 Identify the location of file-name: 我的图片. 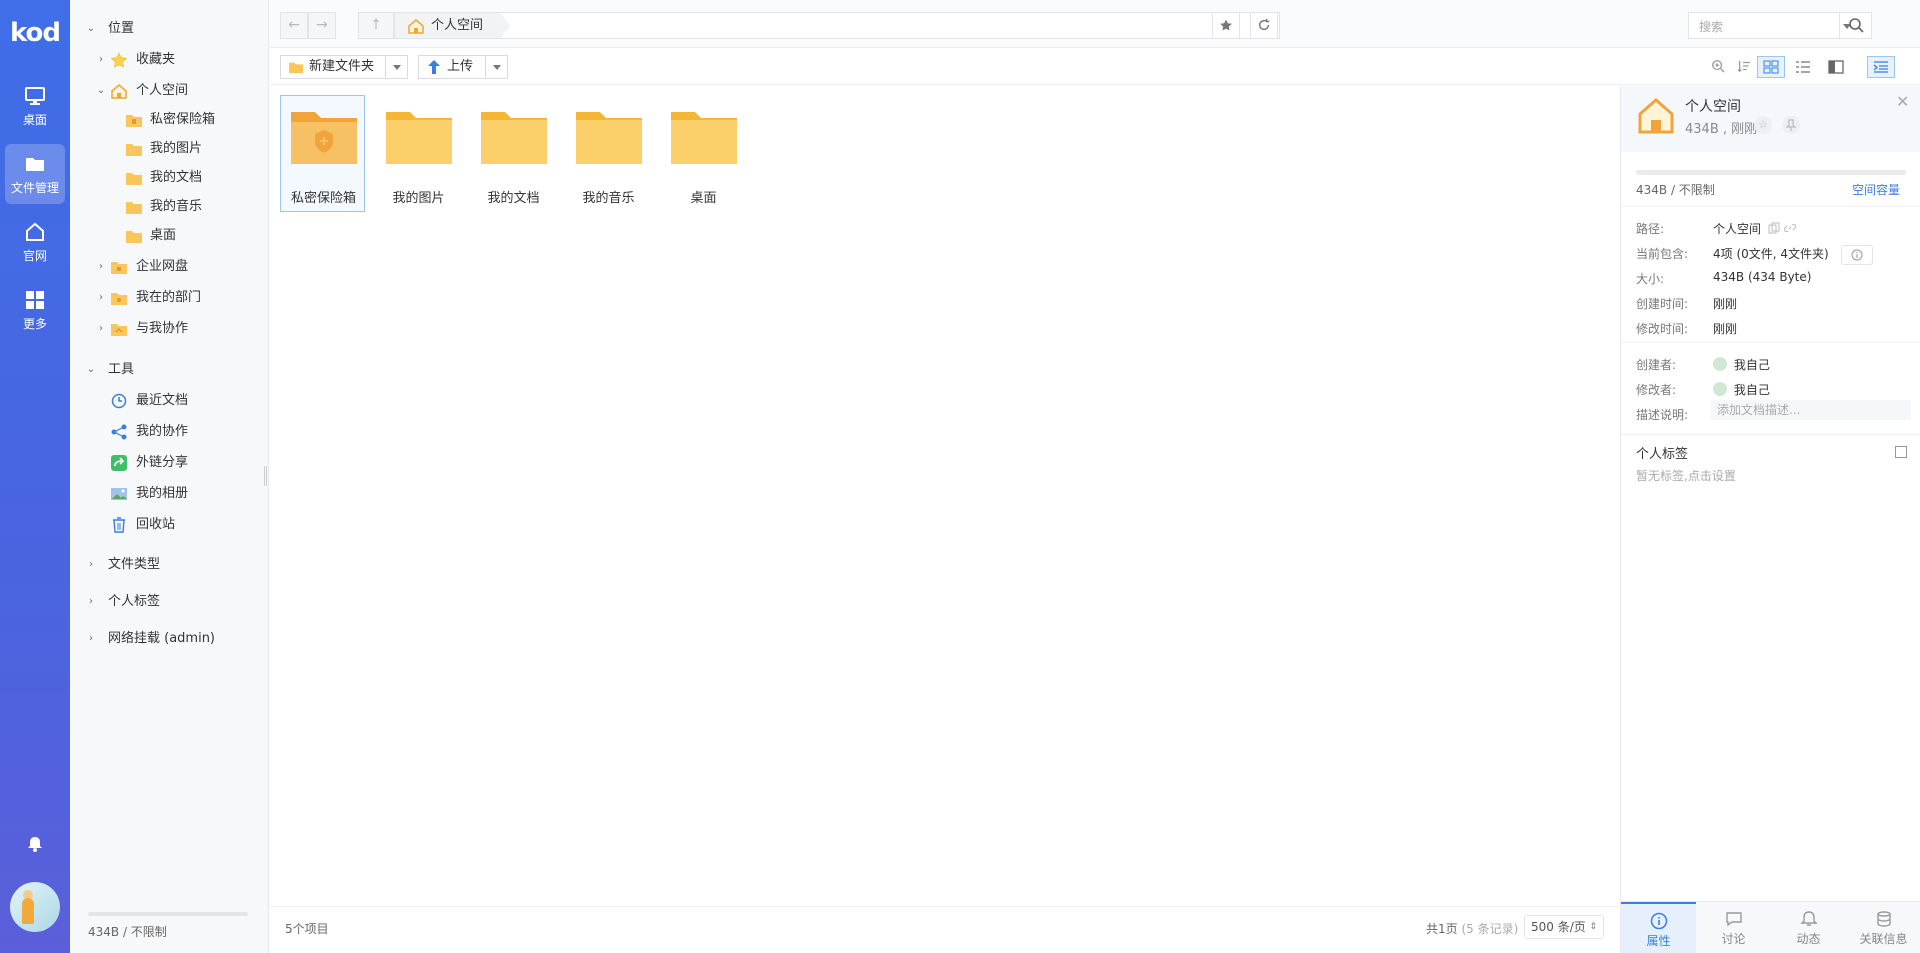
(418, 198).